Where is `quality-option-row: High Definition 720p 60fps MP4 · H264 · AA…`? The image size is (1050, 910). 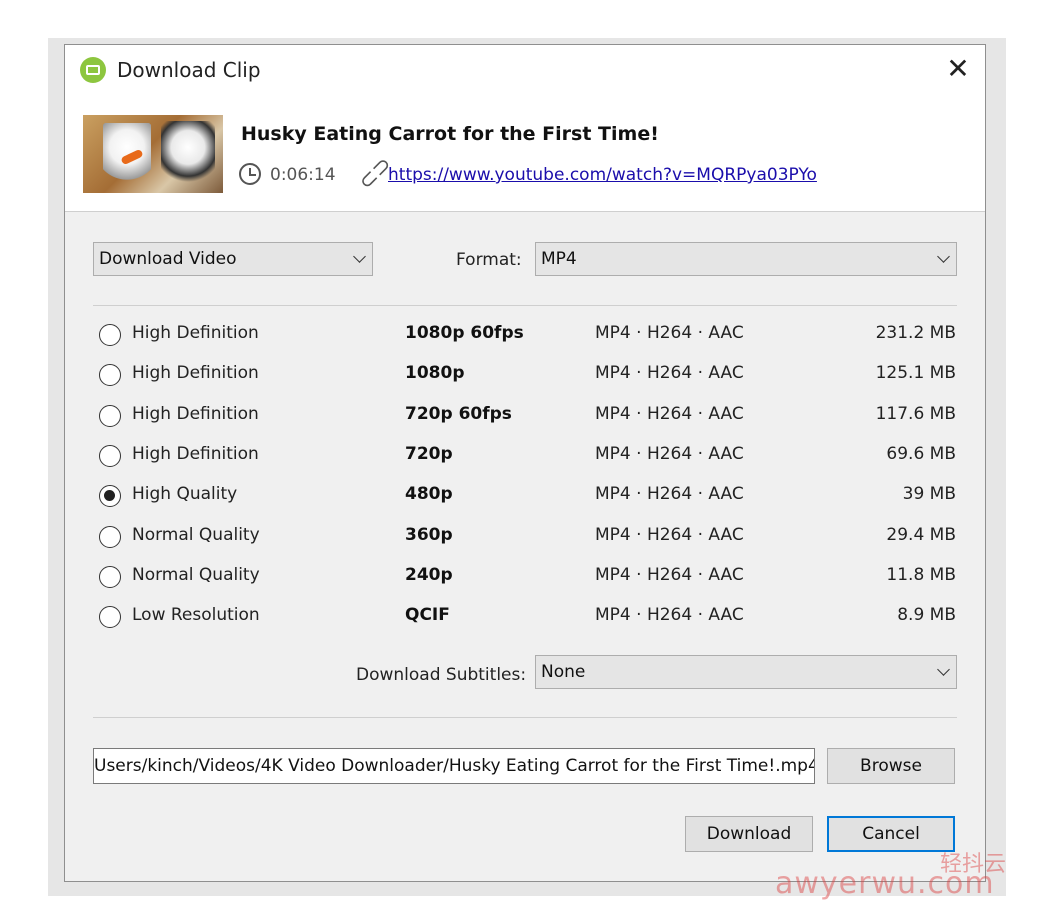 quality-option-row: High Definition 720p 60fps MP4 · H264 · AA… is located at coordinates (529, 416).